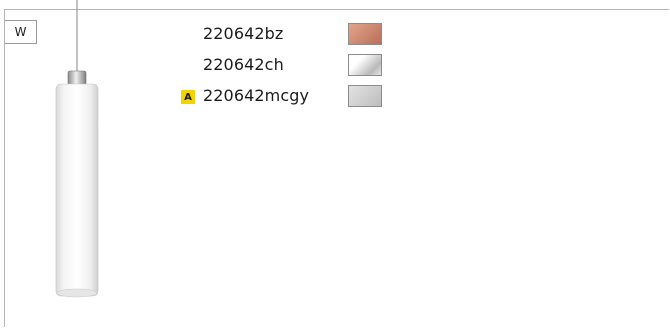 This screenshot has width=670, height=329. I want to click on pendant-lamp-image, so click(77, 149).